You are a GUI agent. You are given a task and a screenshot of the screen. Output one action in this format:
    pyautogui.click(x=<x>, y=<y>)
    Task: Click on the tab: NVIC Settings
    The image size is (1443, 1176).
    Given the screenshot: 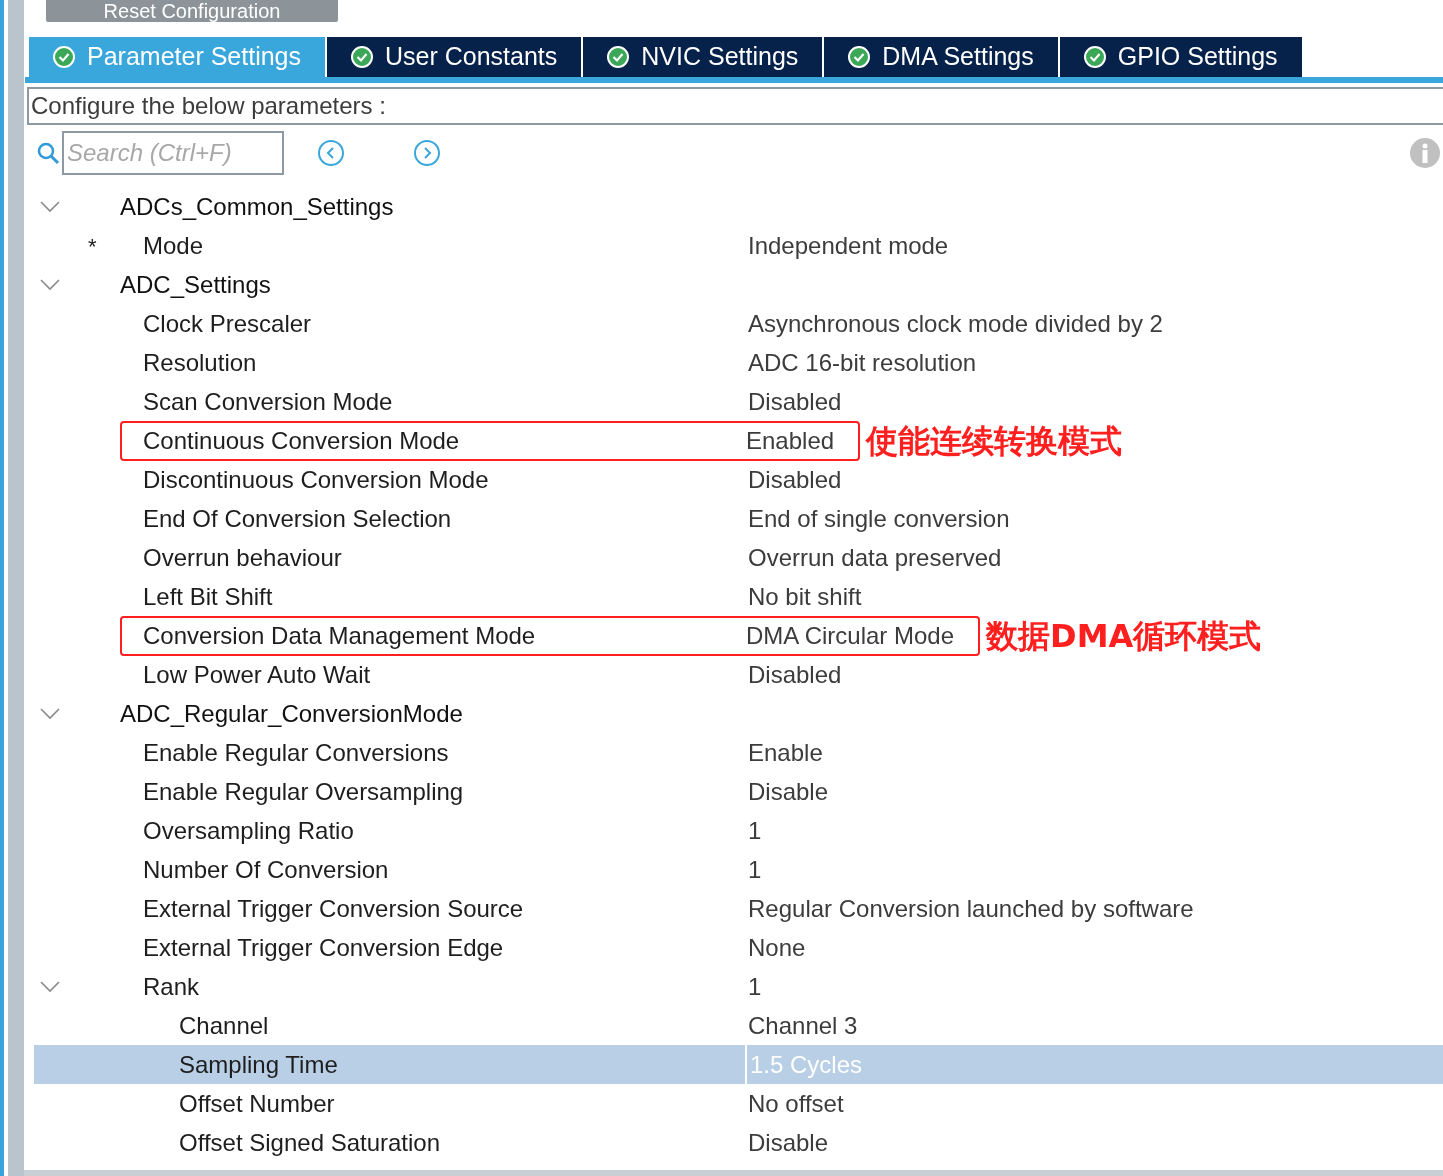 What is the action you would take?
    pyautogui.click(x=703, y=57)
    